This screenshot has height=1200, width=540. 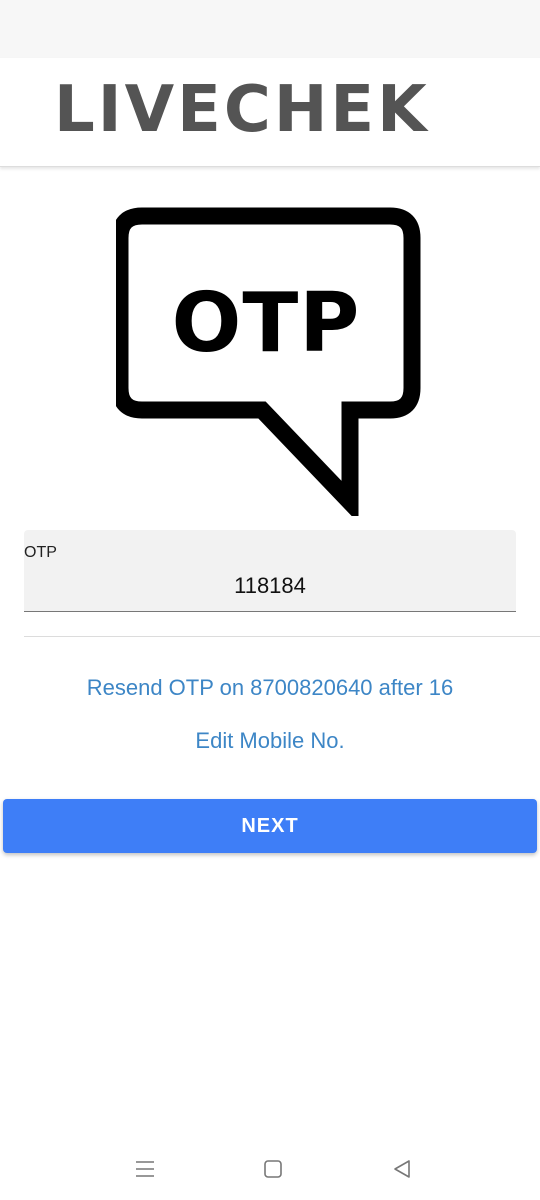 I want to click on status-bar, so click(x=270, y=29).